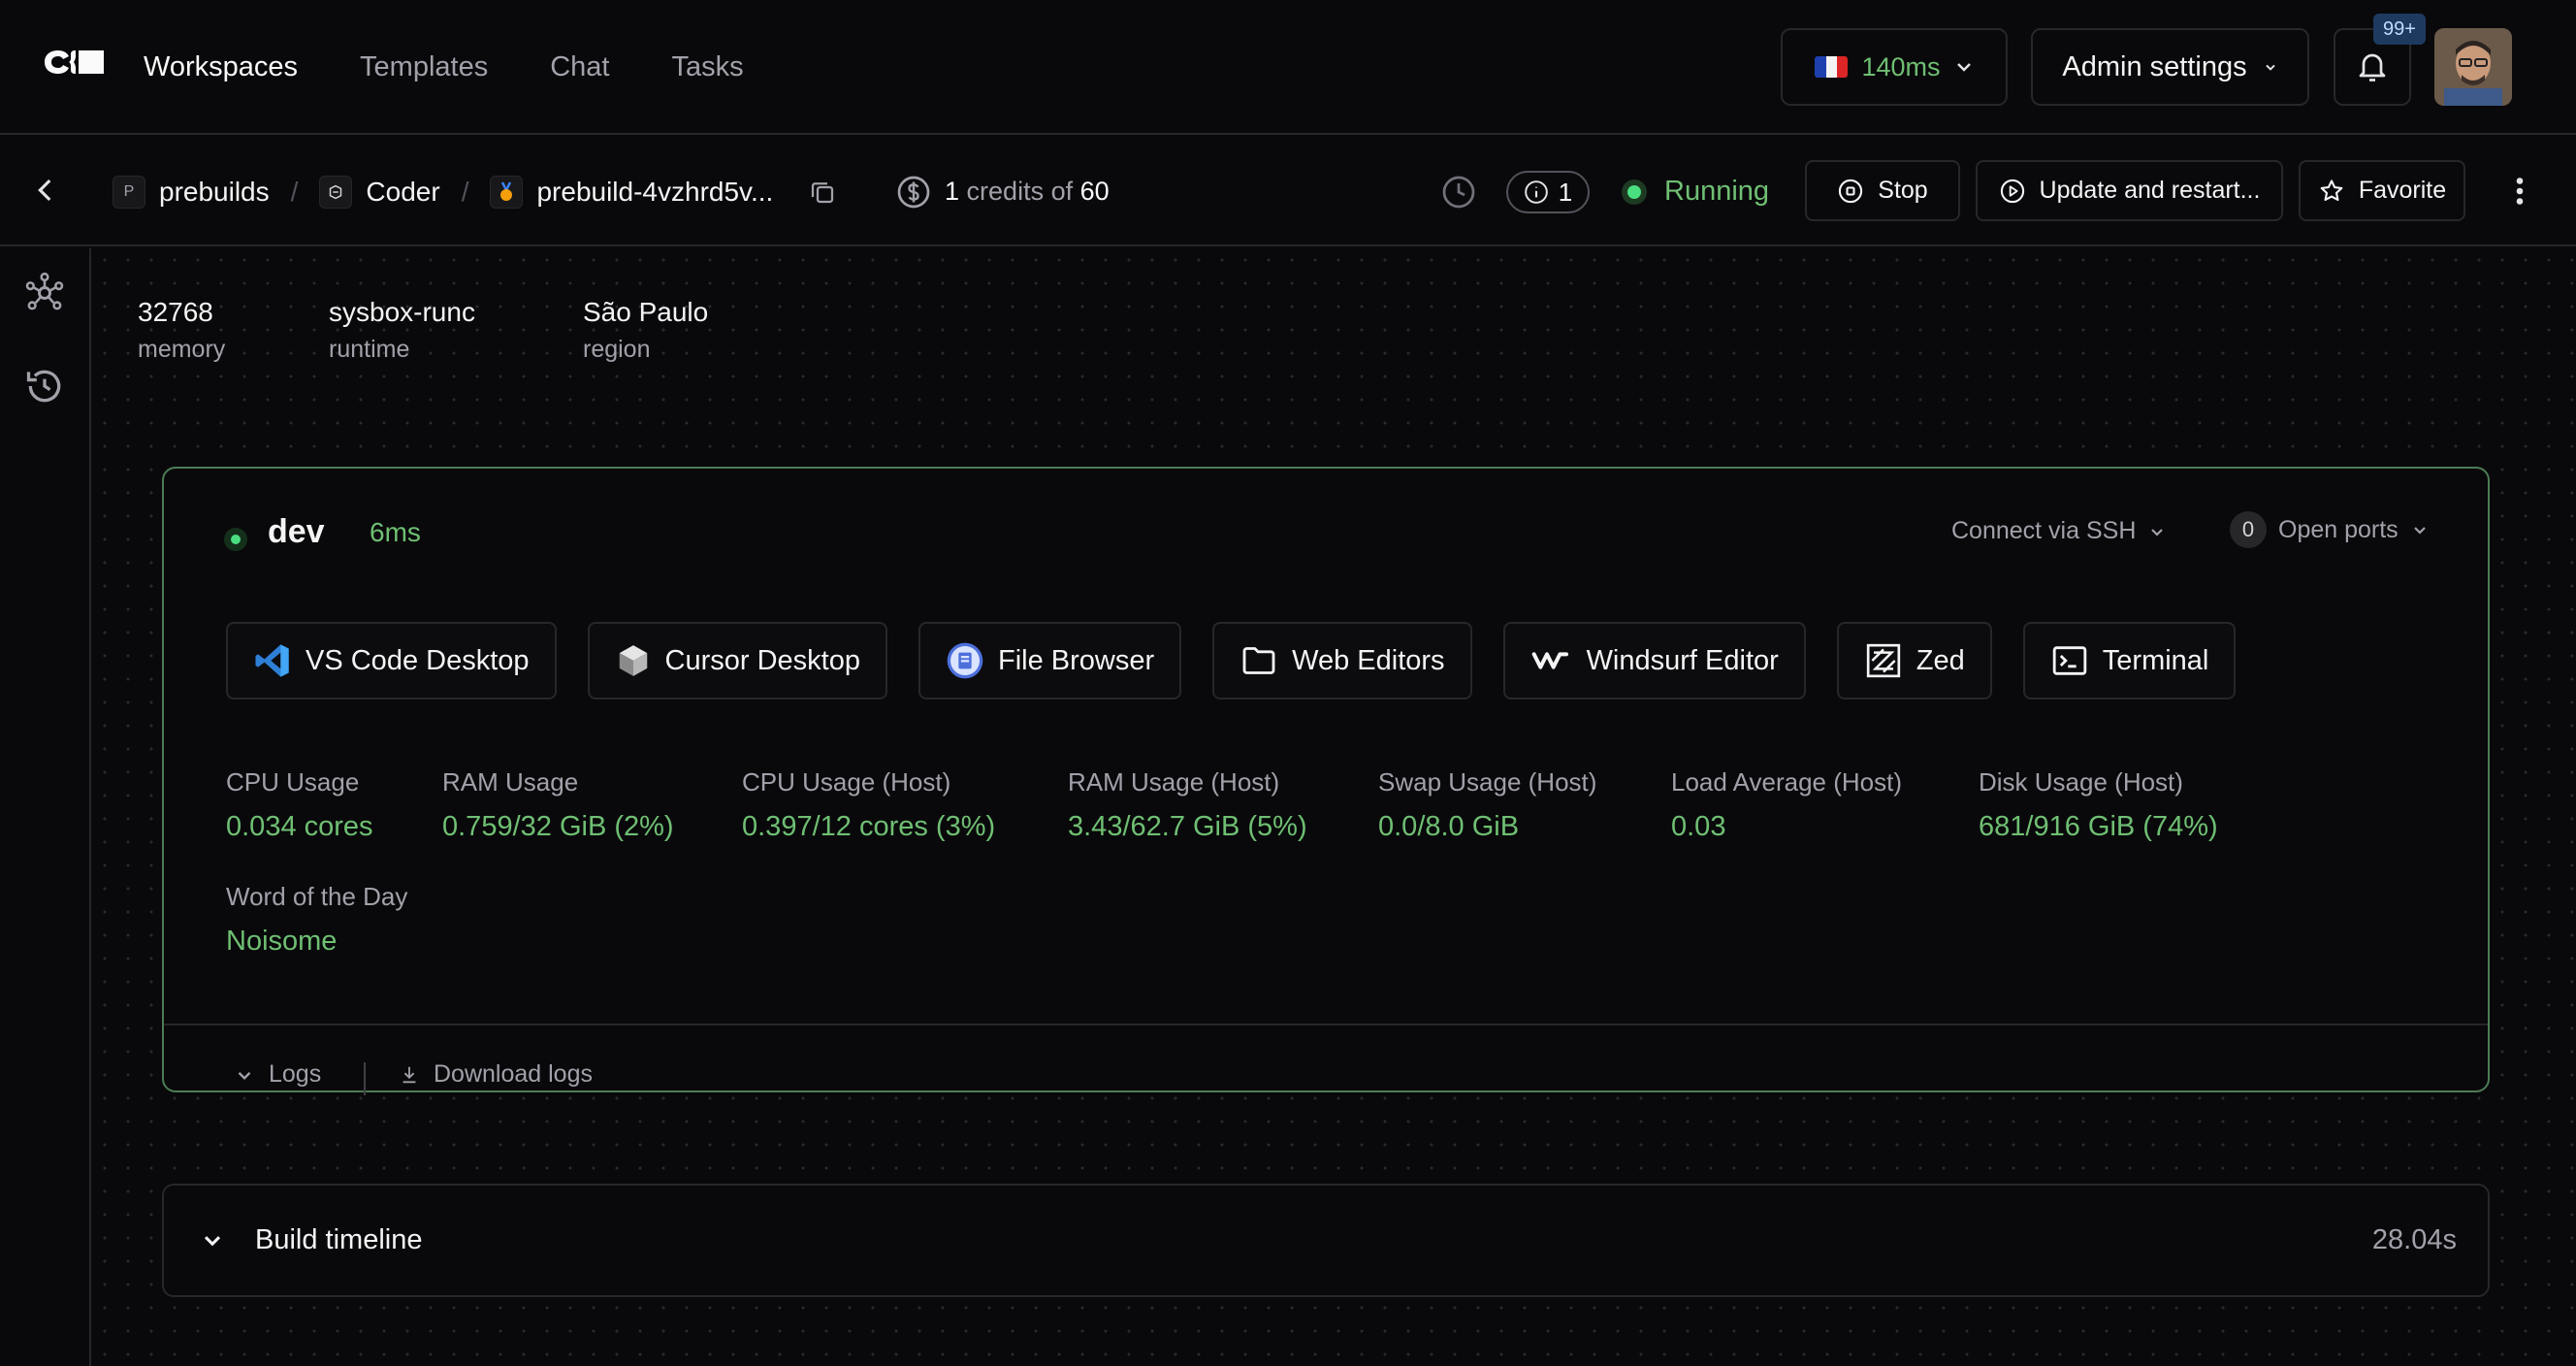  I want to click on nav-chat: Chat, so click(579, 67).